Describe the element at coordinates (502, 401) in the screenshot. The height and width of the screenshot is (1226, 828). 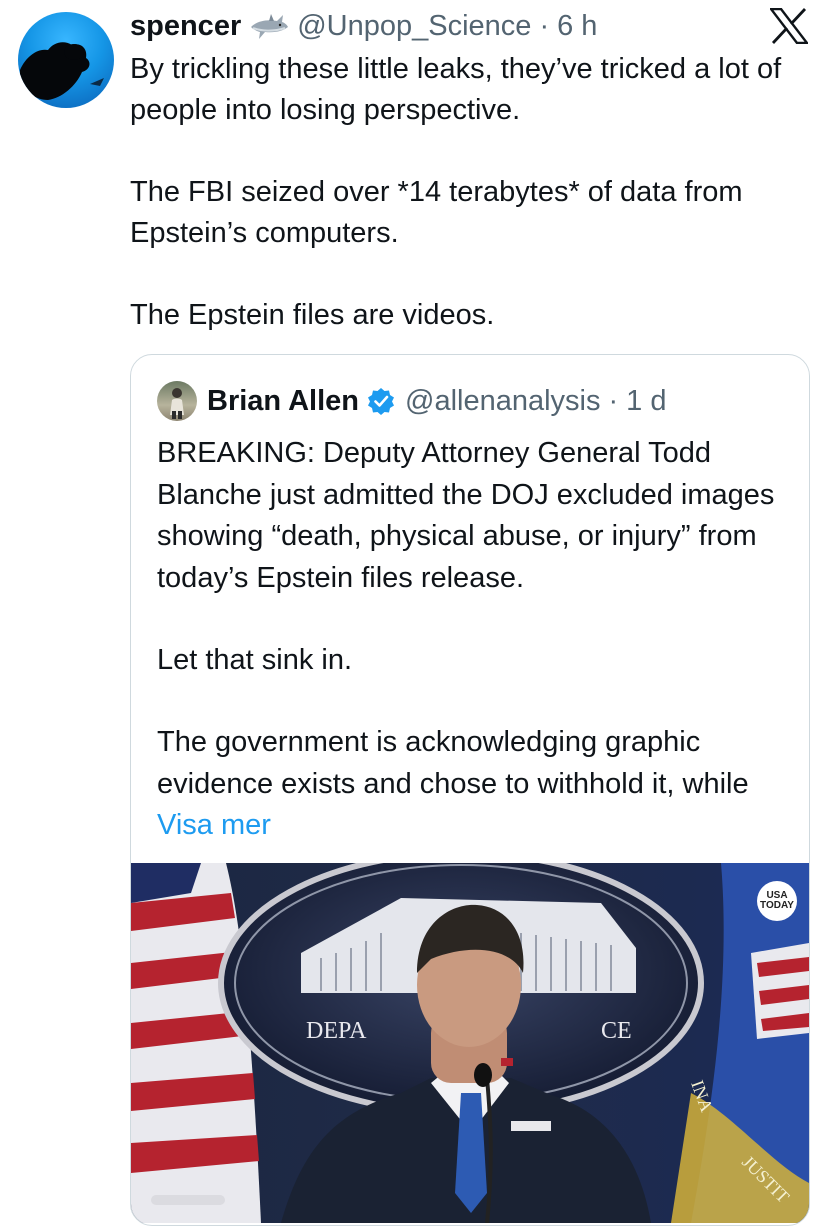
I see `quoted-author-handle: @allenanalysis` at that location.